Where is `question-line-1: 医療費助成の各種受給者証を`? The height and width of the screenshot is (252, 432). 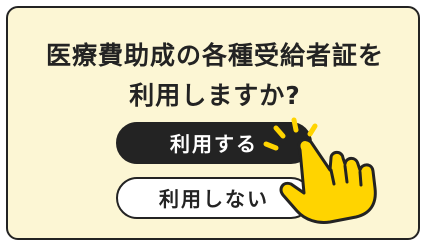
question-line-1: 医療費助成の各種受給者証を is located at coordinates (214, 55).